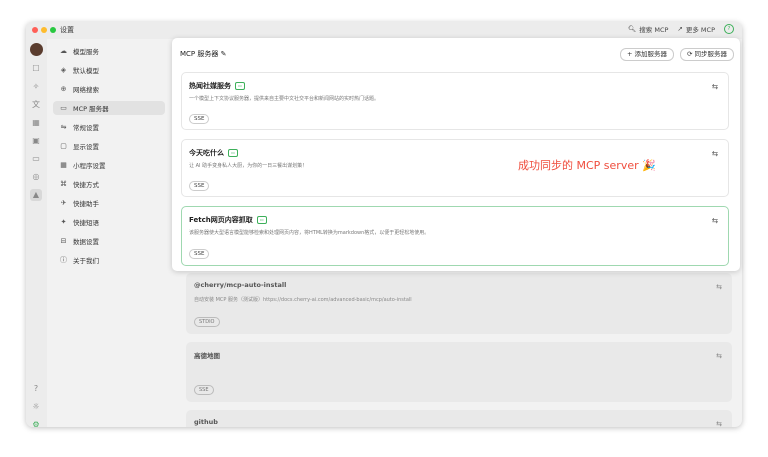 This screenshot has width=768, height=457. What do you see at coordinates (63, 241) in the screenshot?
I see `database-icon: ⊟` at bounding box center [63, 241].